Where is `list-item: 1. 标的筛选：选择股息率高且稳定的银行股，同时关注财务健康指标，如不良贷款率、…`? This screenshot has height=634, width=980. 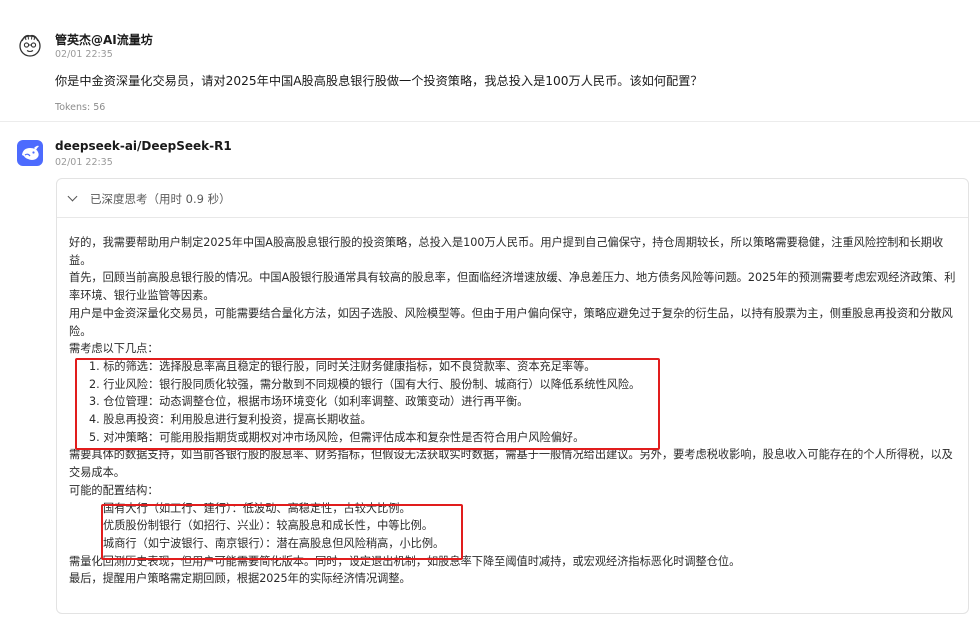
list-item: 1. 标的筛选：选择股息率高且稳定的银行股，同时关注财务健康指标，如不良贷款率、… is located at coordinates (342, 366).